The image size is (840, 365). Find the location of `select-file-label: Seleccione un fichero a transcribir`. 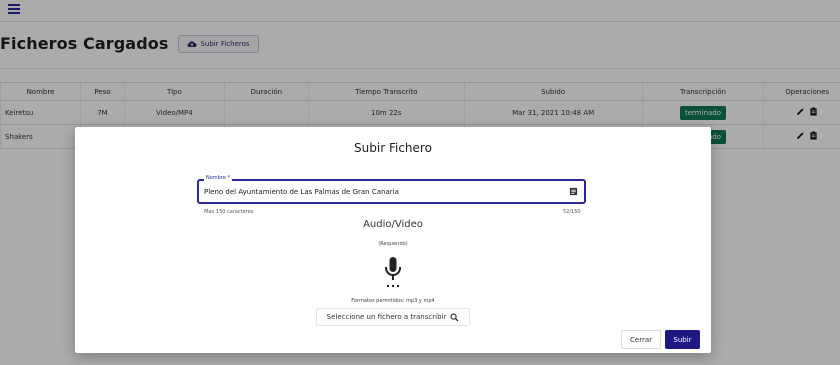

select-file-label: Seleccione un fichero a transcribir is located at coordinates (386, 317).